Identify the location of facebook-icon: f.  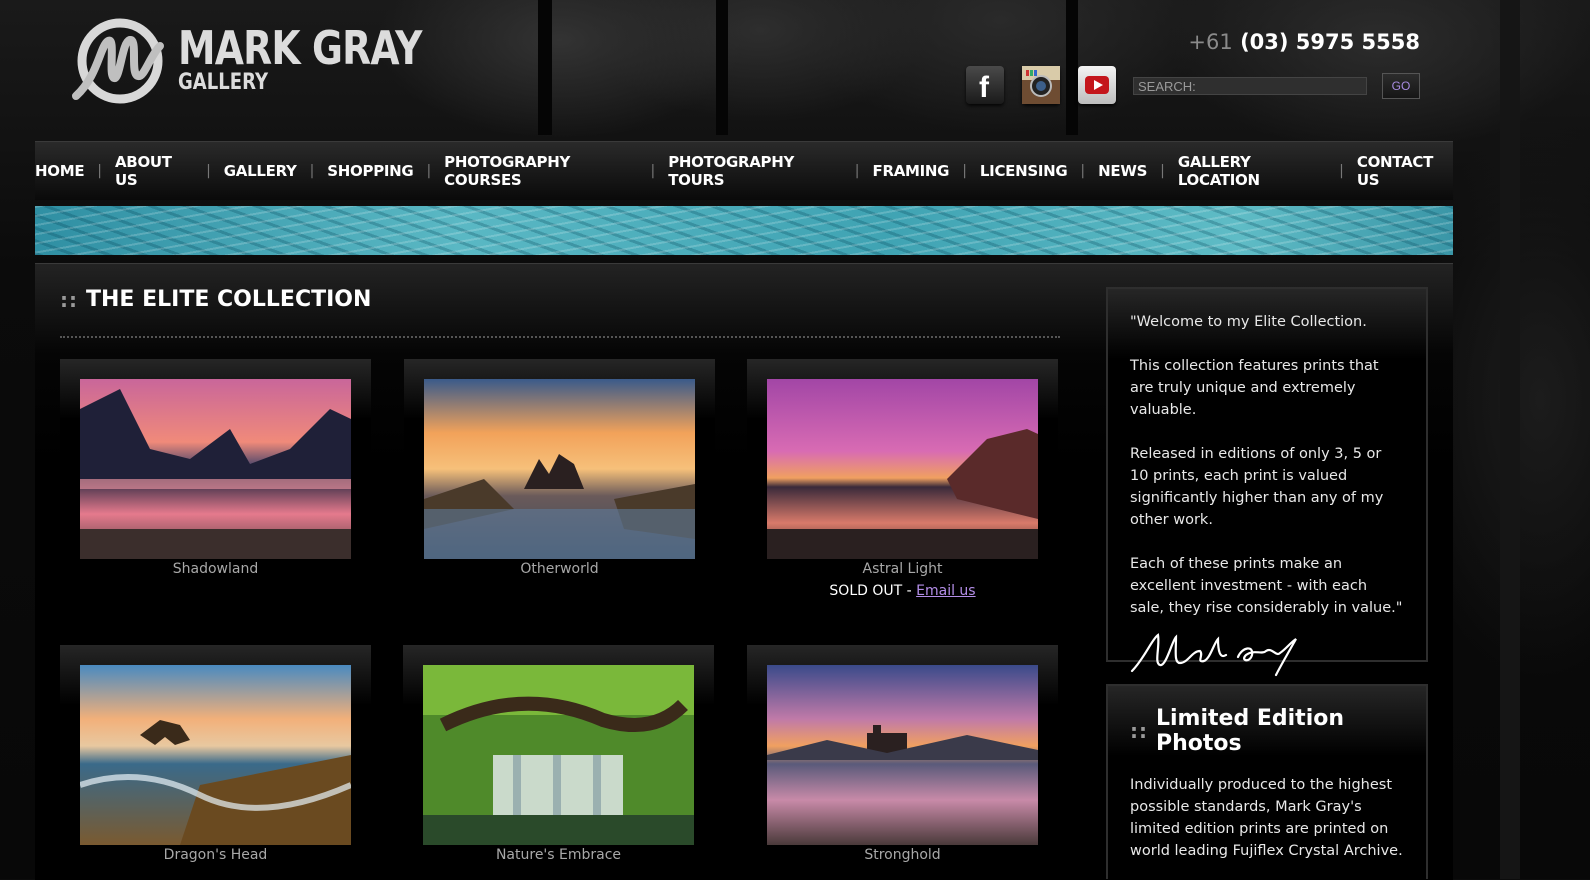
(985, 85).